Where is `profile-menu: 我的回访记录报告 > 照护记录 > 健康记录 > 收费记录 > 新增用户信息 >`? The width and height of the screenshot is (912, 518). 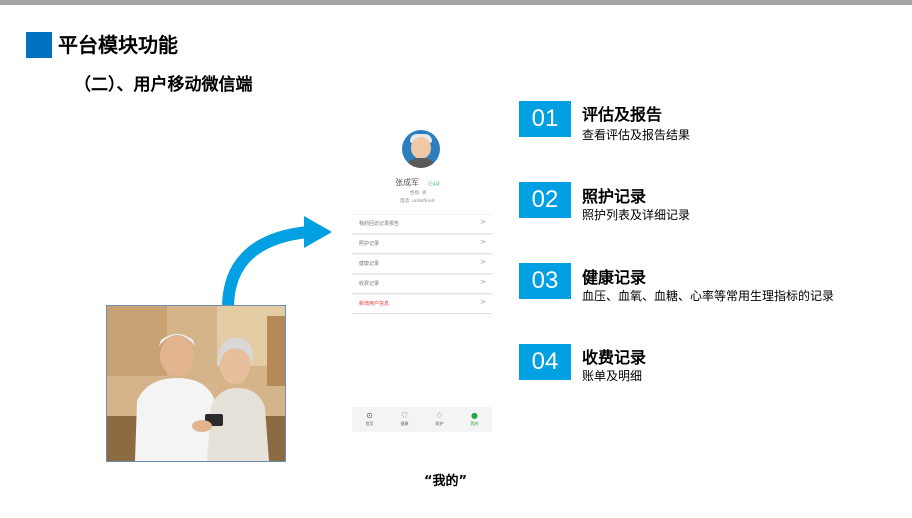 profile-menu: 我的回访记录报告 > 照护记录 > 健康记录 > 收费记录 > 新增用户信息 > is located at coordinates (422, 264).